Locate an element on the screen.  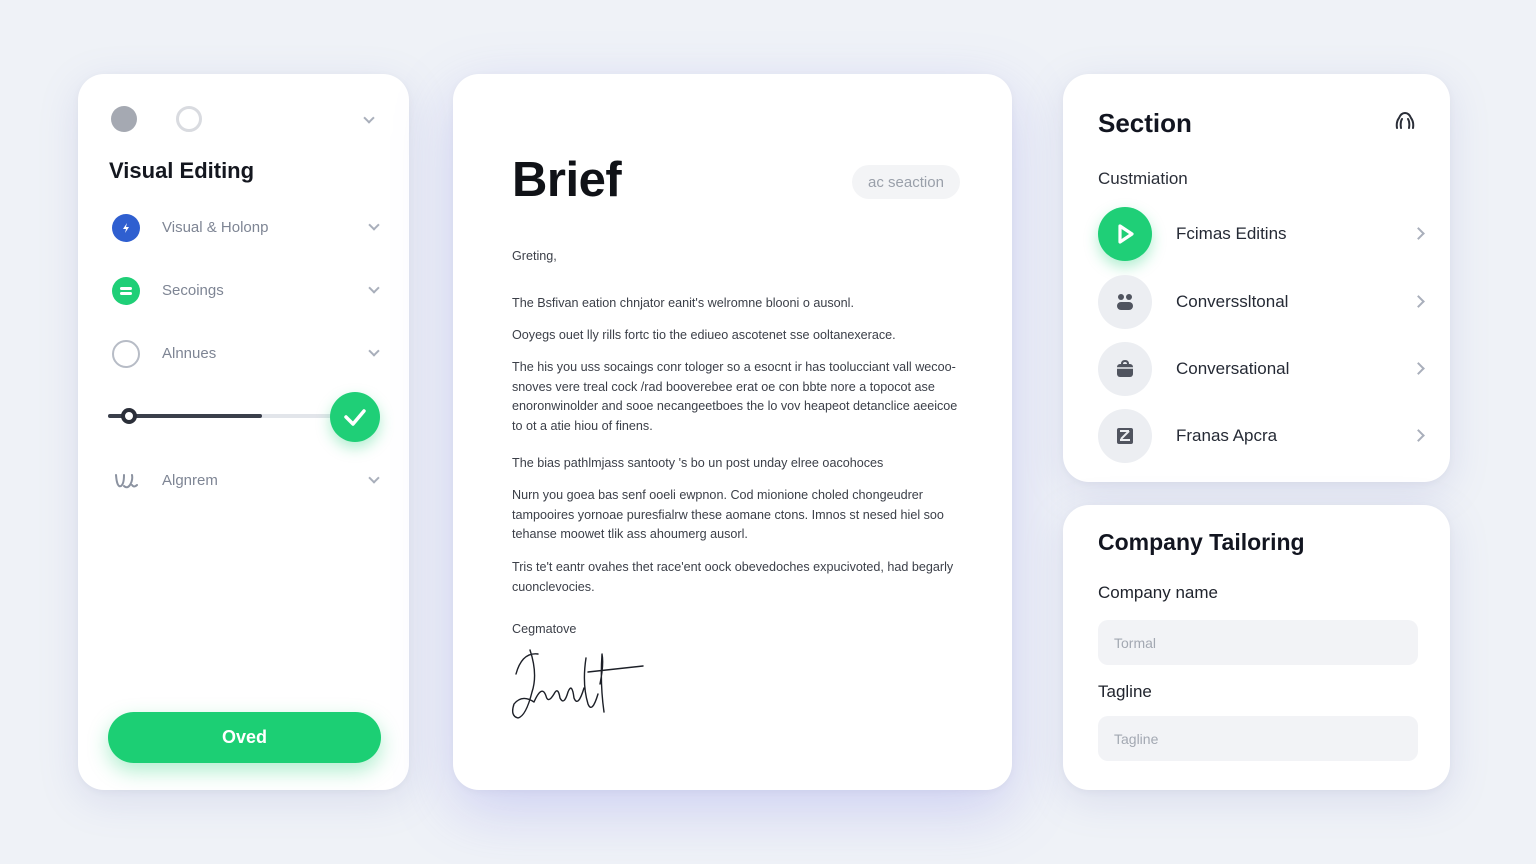
collapse-chevron-icon is located at coordinates (369, 118).